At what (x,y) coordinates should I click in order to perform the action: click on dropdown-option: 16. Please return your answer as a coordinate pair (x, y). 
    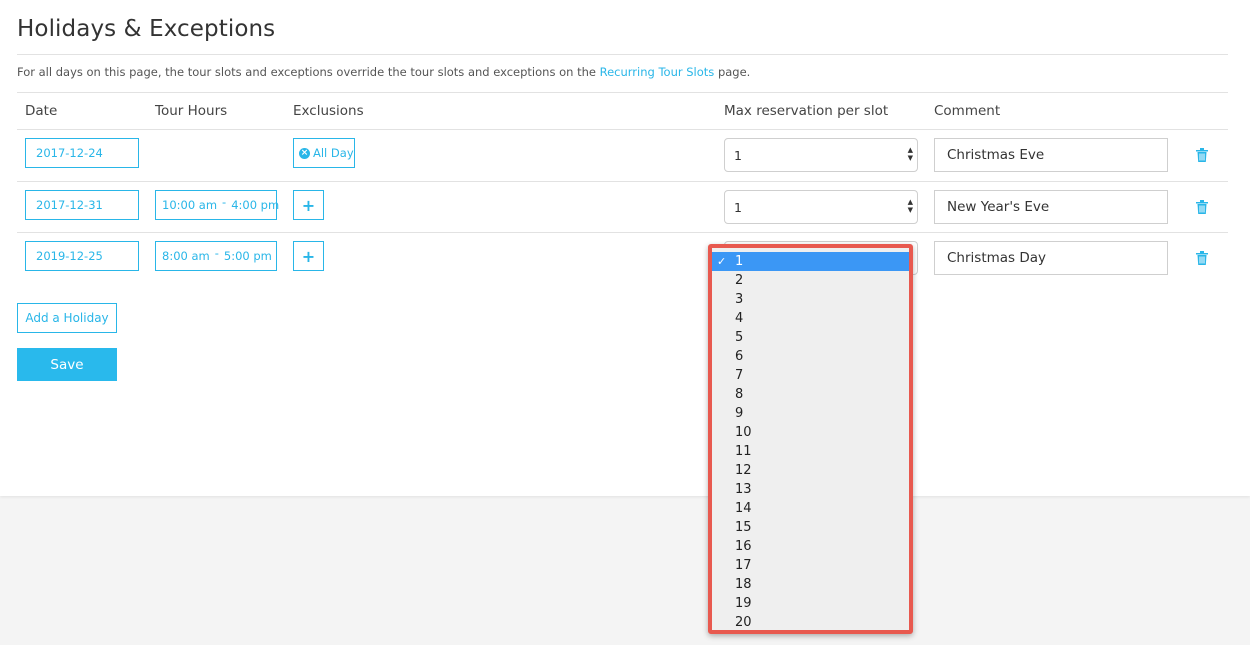
    Looking at the image, I should click on (810, 546).